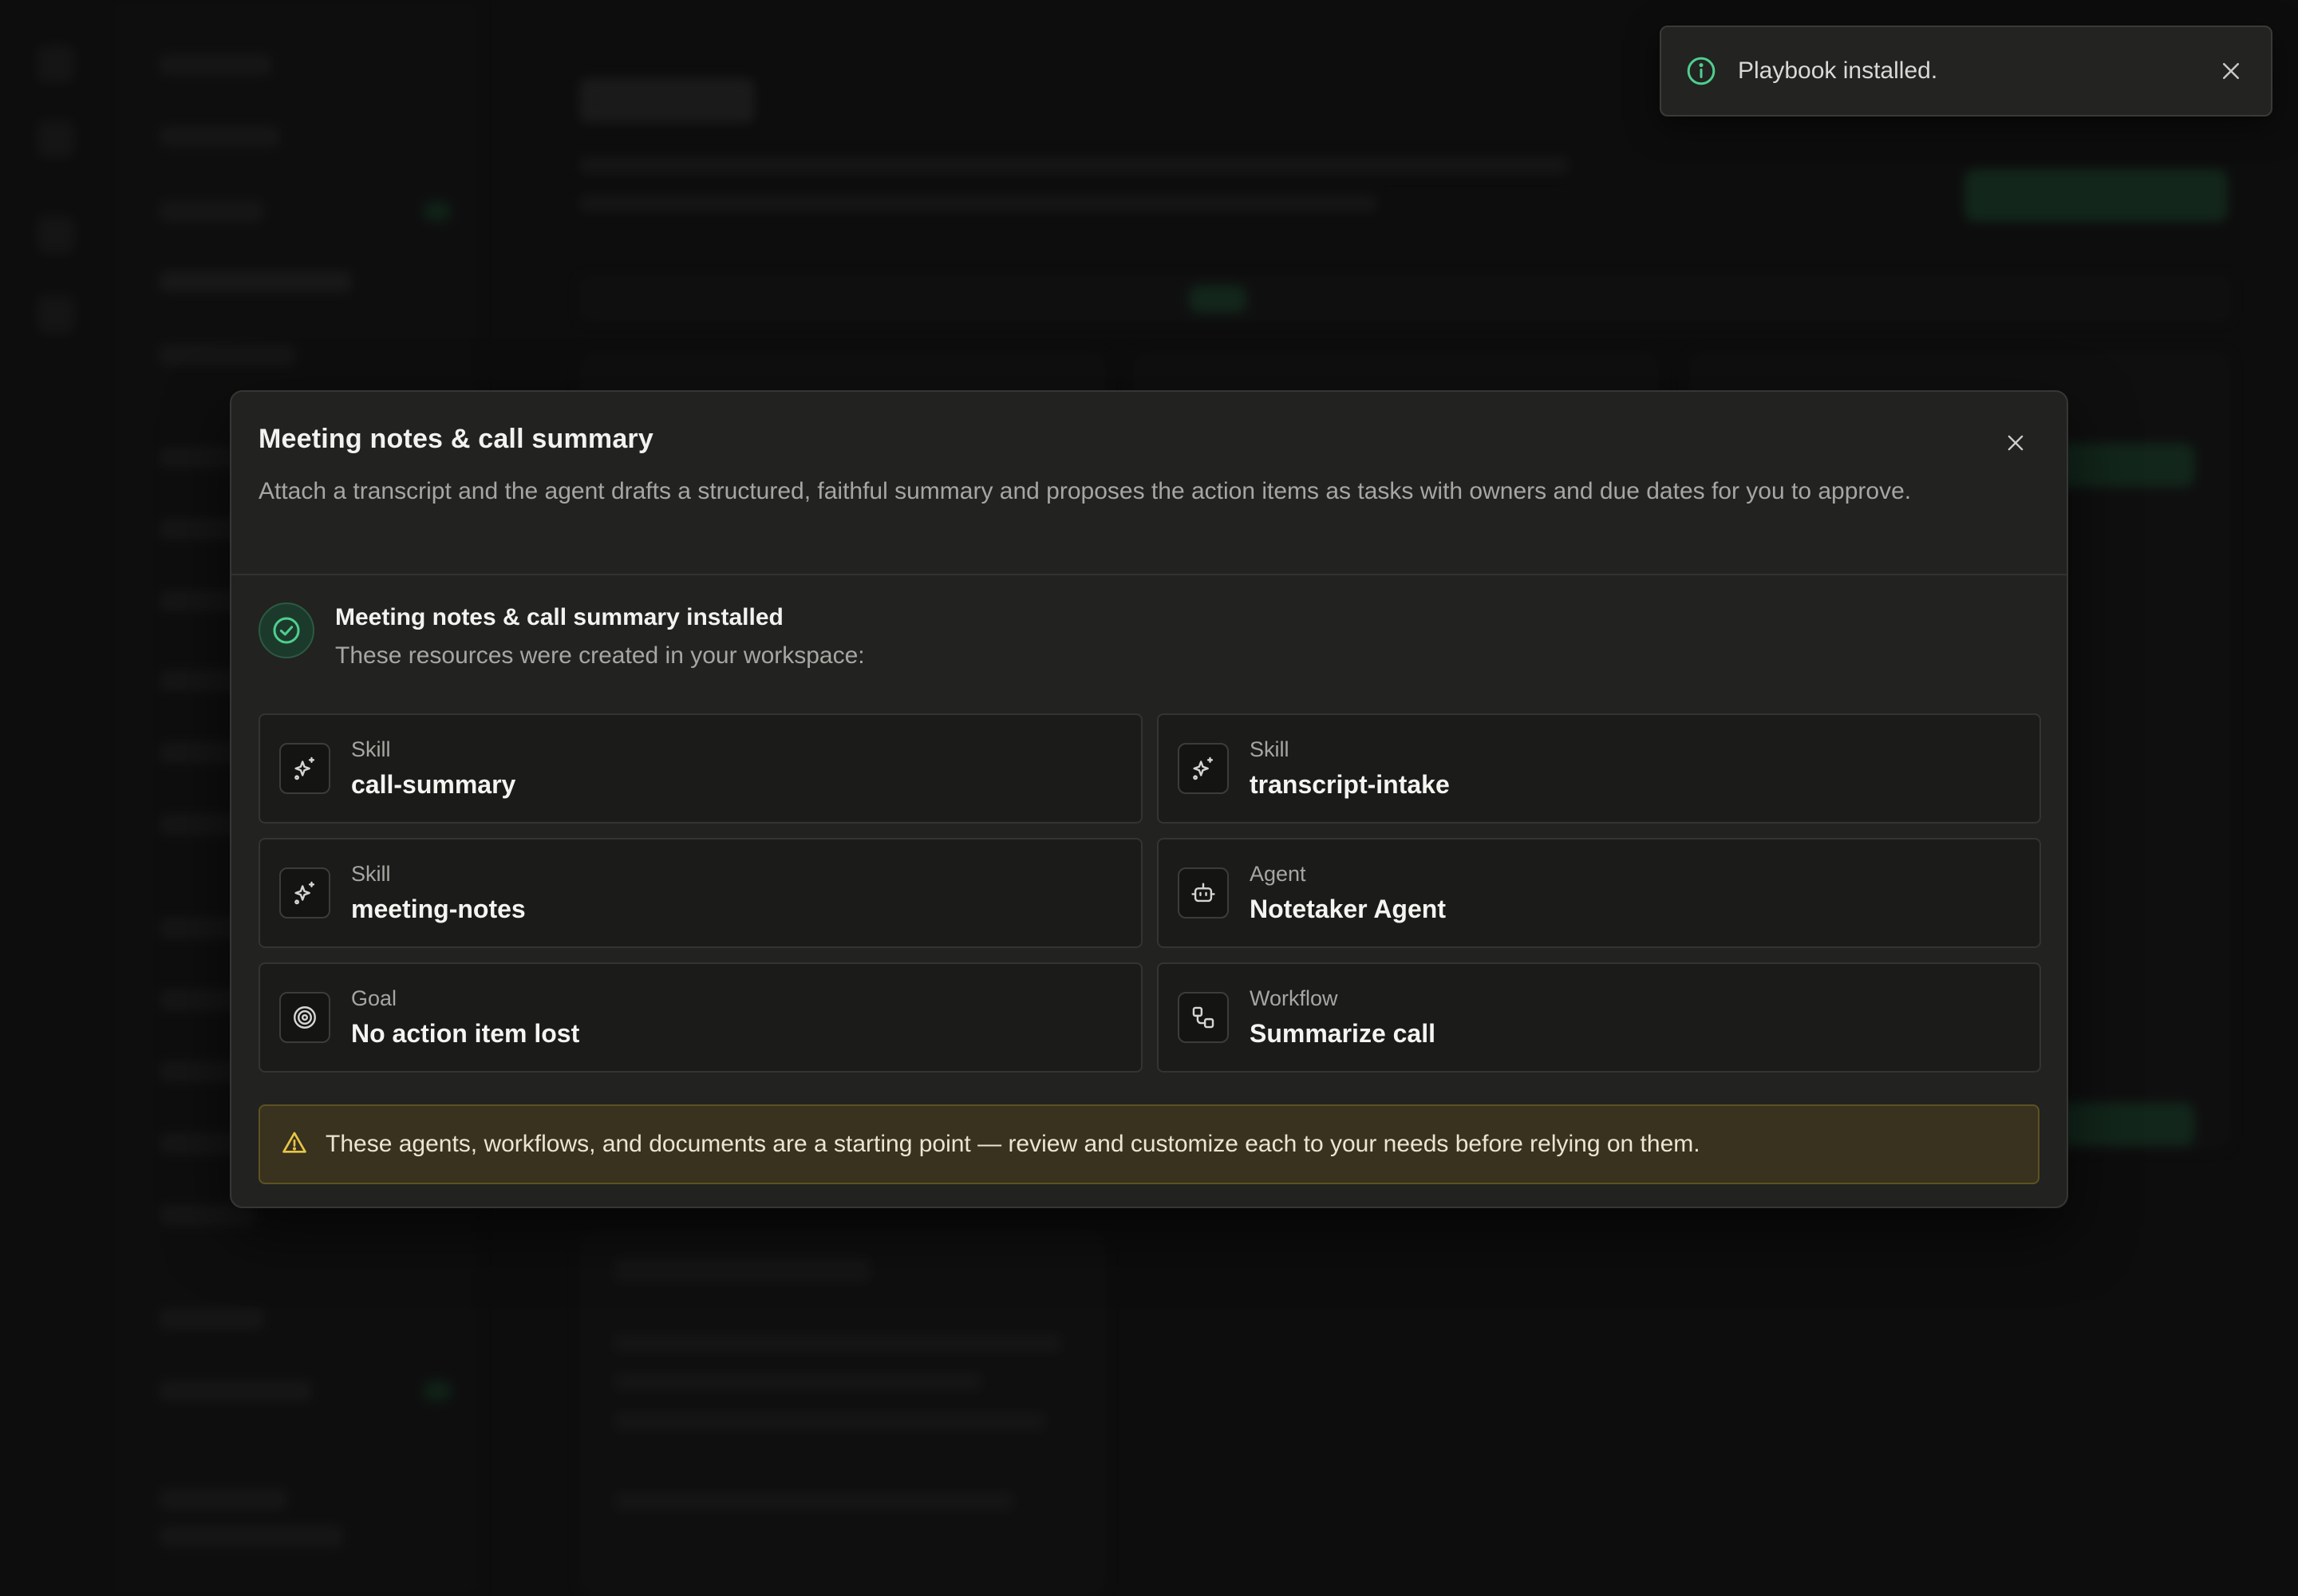 The height and width of the screenshot is (1596, 2298). I want to click on toast-notification: Playbook installed., so click(1966, 71).